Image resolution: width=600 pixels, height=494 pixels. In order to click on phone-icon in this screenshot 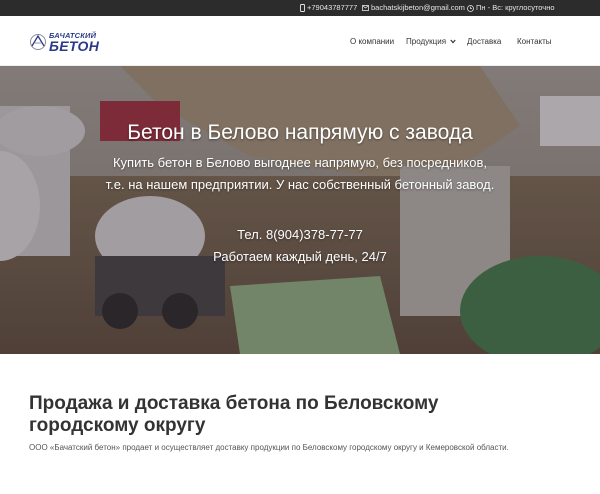, I will do `click(302, 8)`.